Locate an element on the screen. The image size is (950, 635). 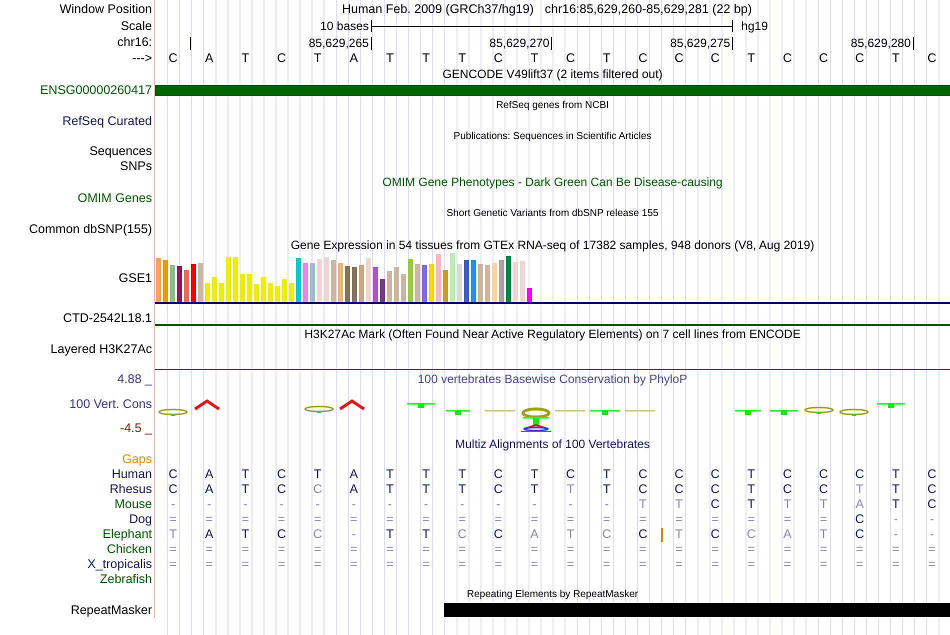
position-range: chr16:85,629,260-85,629,281 (22 bp) is located at coordinates (648, 9).